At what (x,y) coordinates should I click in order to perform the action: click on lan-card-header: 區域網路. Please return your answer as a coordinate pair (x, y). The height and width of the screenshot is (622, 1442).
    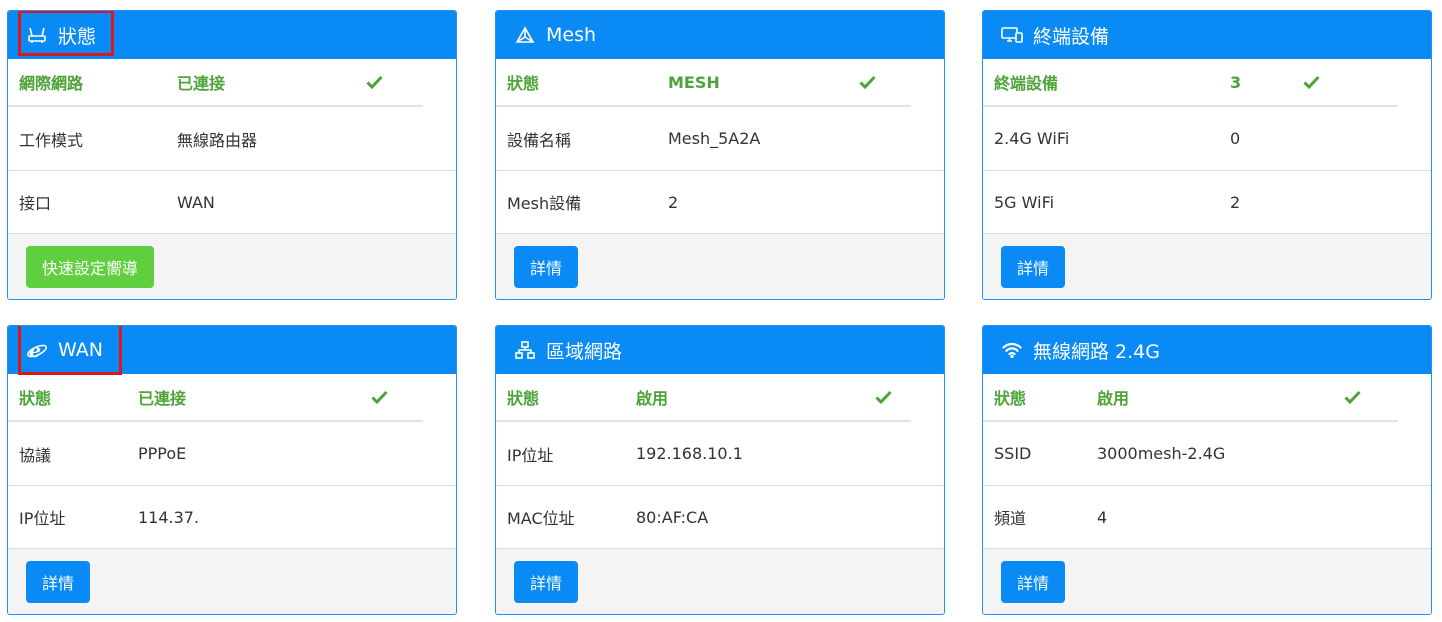
    Looking at the image, I should click on (720, 350).